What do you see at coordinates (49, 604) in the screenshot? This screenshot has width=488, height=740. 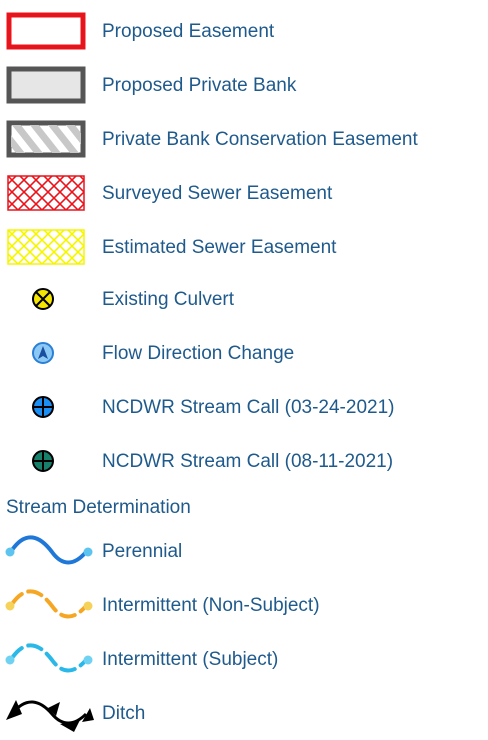 I see `intermittent-nonsubject-stream-icon` at bounding box center [49, 604].